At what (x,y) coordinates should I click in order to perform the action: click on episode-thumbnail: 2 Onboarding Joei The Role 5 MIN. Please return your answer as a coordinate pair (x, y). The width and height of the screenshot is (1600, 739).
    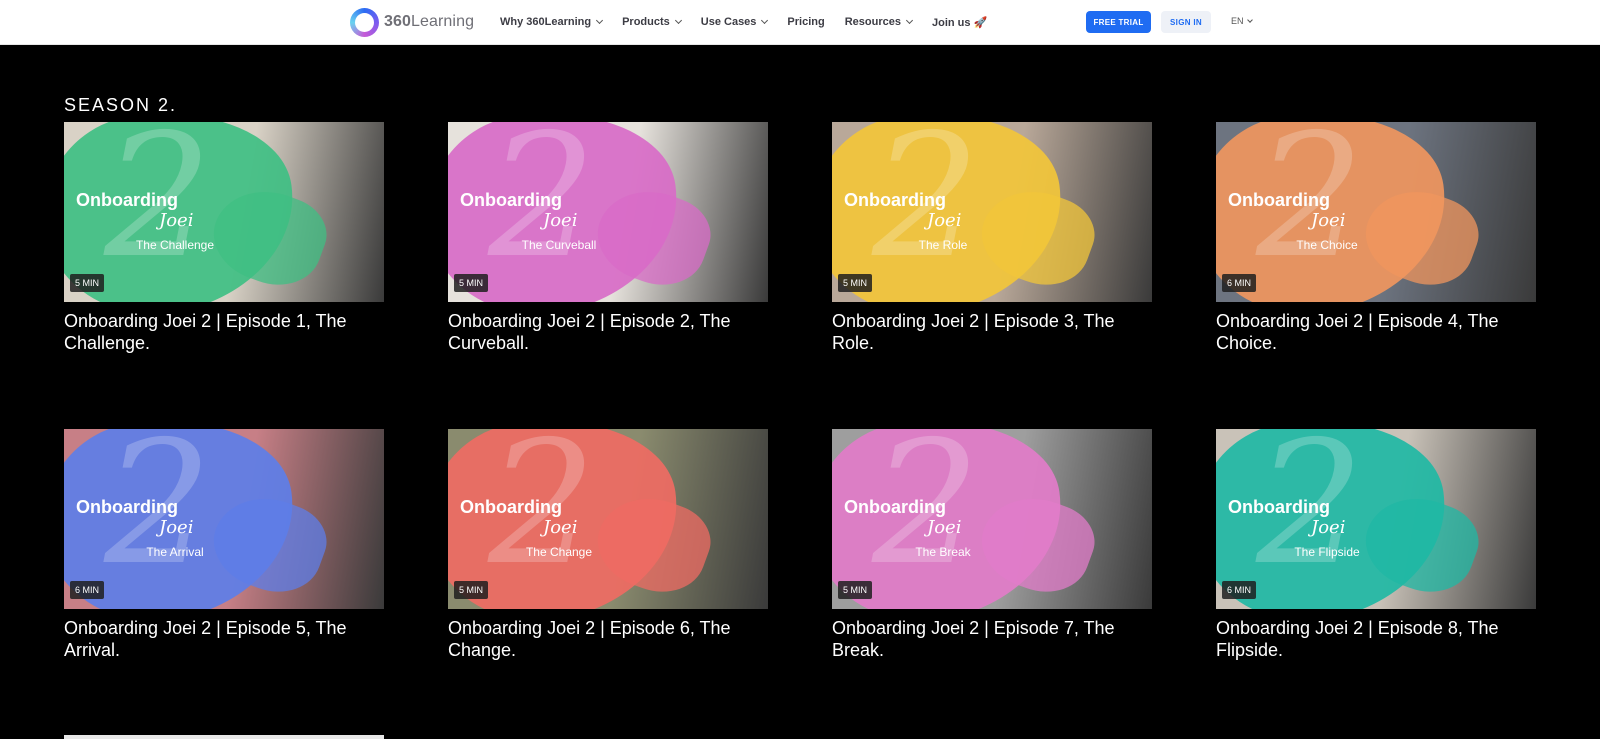
    Looking at the image, I should click on (992, 212).